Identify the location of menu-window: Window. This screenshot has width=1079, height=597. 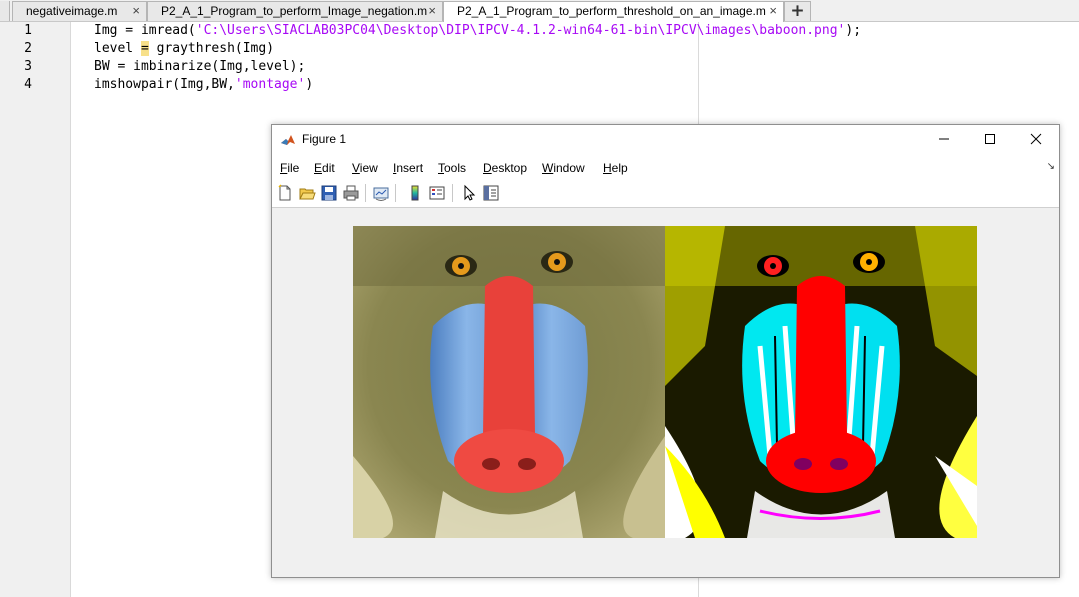
(563, 168).